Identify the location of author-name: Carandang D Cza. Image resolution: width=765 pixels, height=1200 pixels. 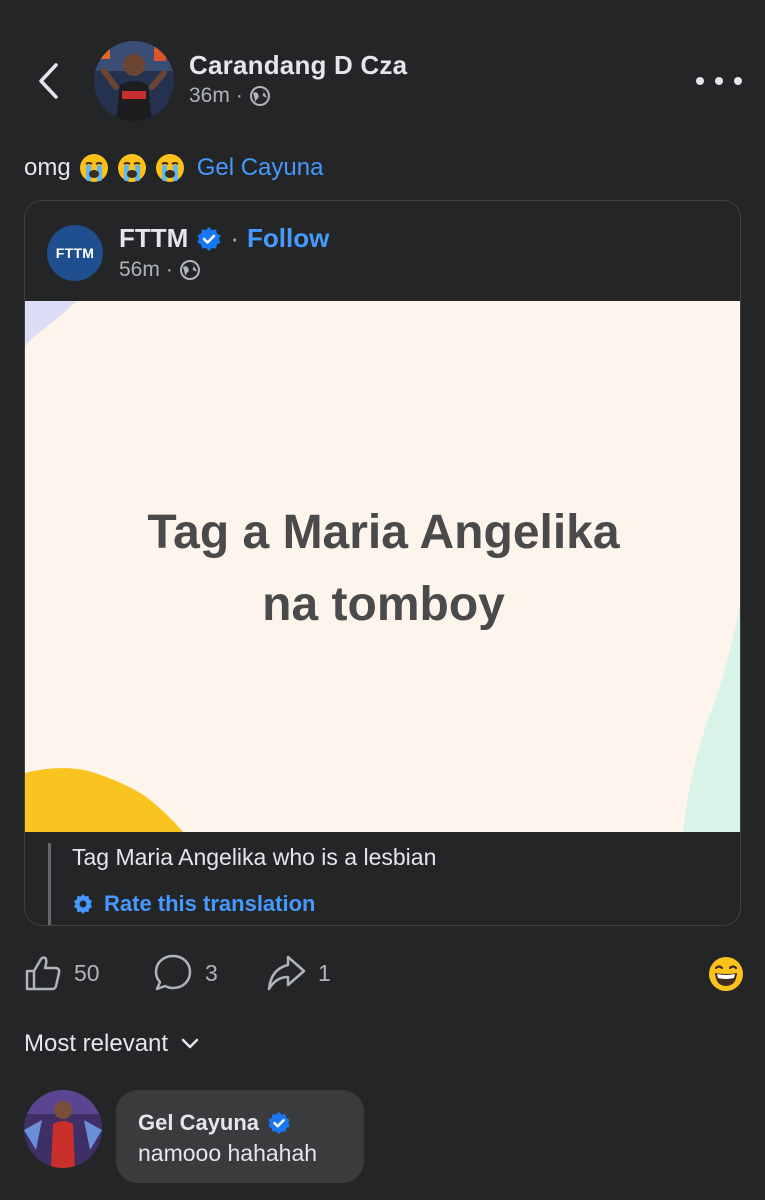
(298, 65).